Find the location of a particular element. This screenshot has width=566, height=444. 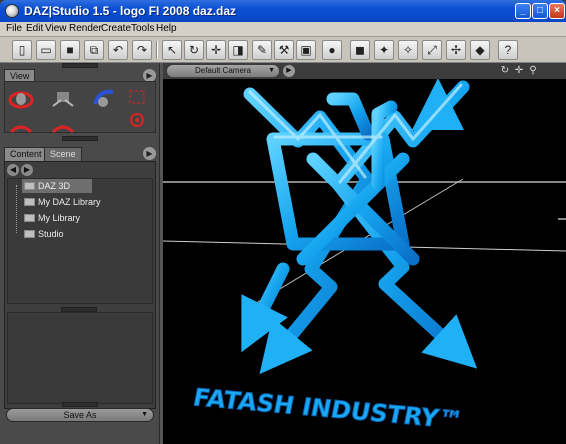

distantlight-icon: ⤢ is located at coordinates (432, 50).